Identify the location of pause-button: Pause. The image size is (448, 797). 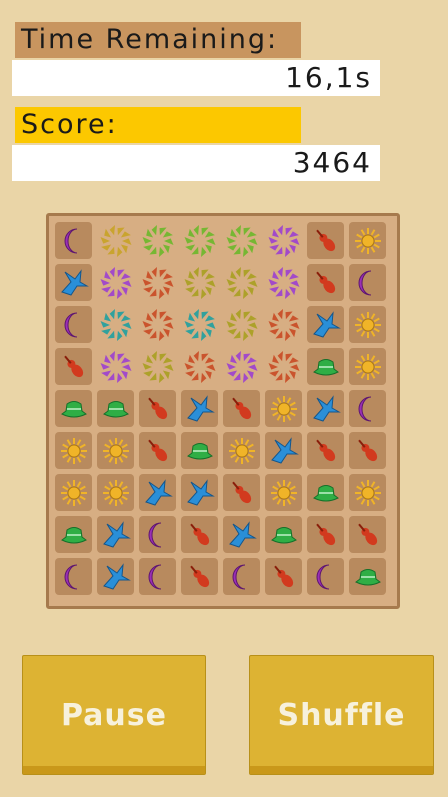
(114, 715).